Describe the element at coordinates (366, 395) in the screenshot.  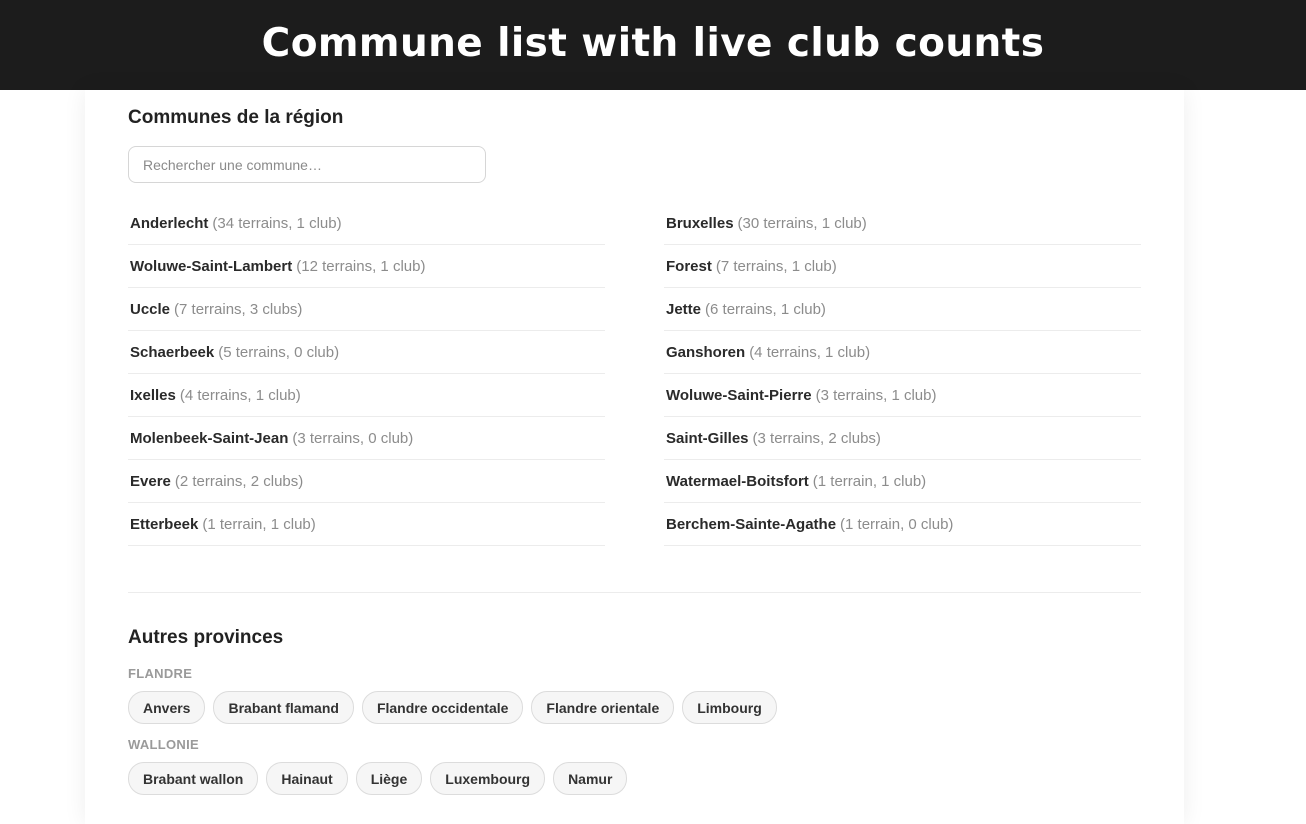
I see `commune-item-ixelles: Ixelles (4 terrains, 1 club)` at that location.